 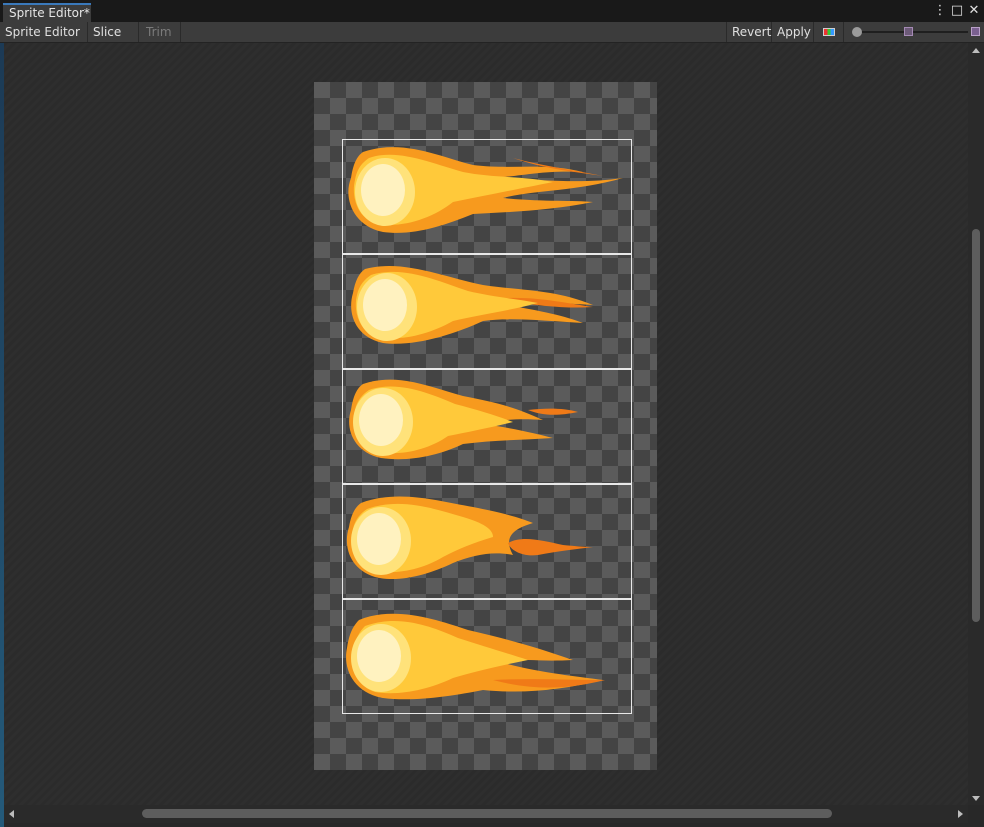 I want to click on zoom-slider-handle, so click(x=857, y=32).